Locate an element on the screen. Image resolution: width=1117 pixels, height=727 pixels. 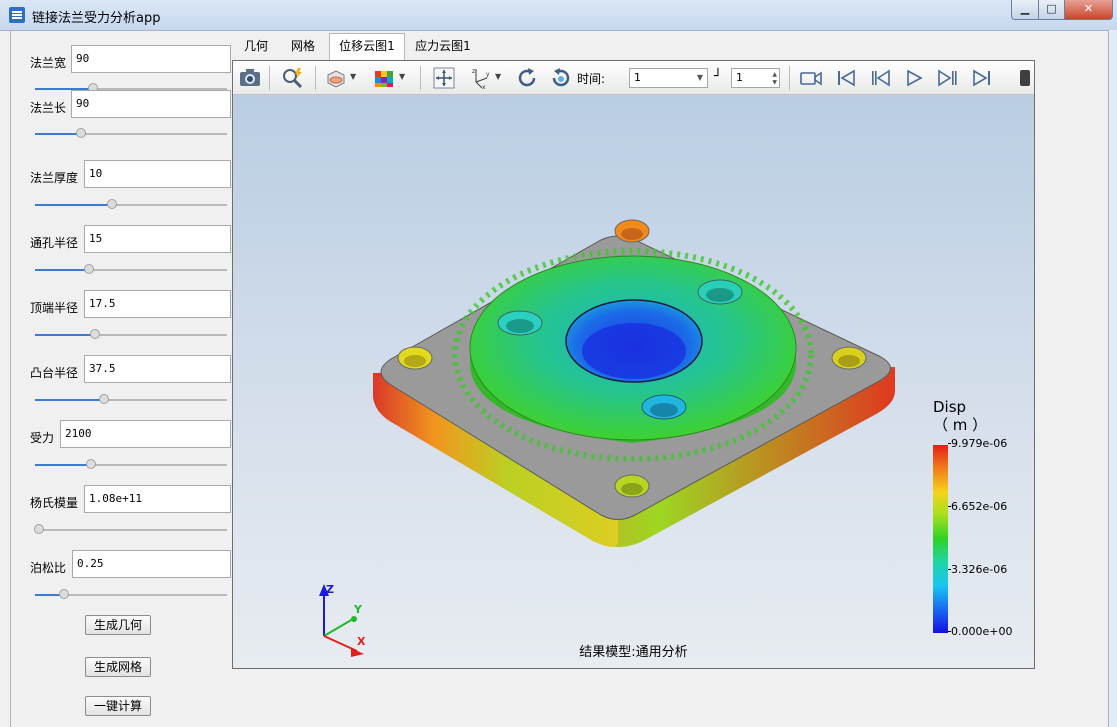
time-select: 1 ▼ is located at coordinates (668, 78).